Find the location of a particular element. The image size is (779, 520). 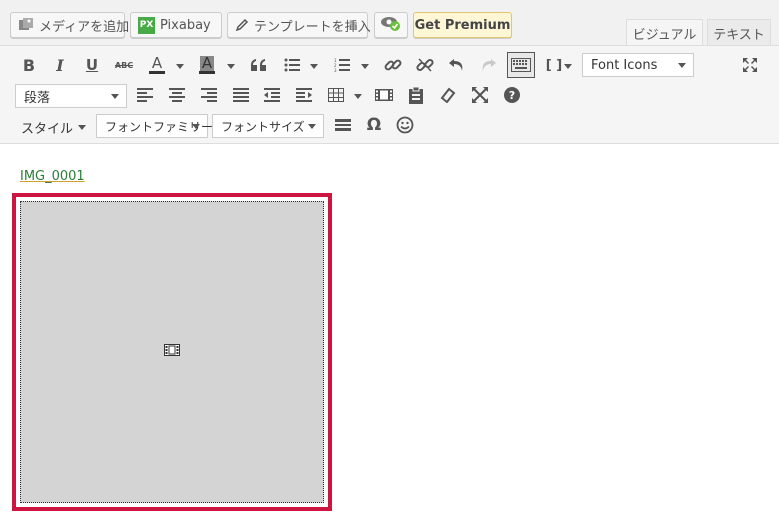

bold-button: B is located at coordinates (29, 65).